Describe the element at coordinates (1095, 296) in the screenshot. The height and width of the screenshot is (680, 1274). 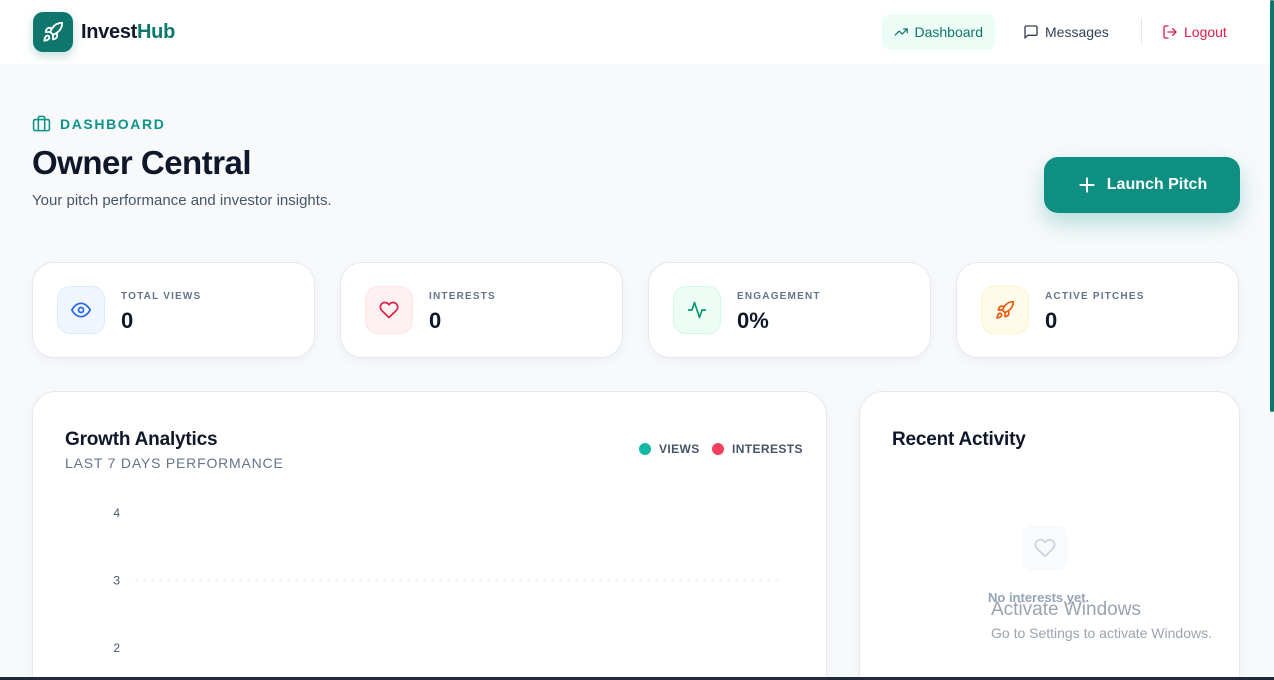
I see `stat-label: ACTIVE PITCHES` at that location.